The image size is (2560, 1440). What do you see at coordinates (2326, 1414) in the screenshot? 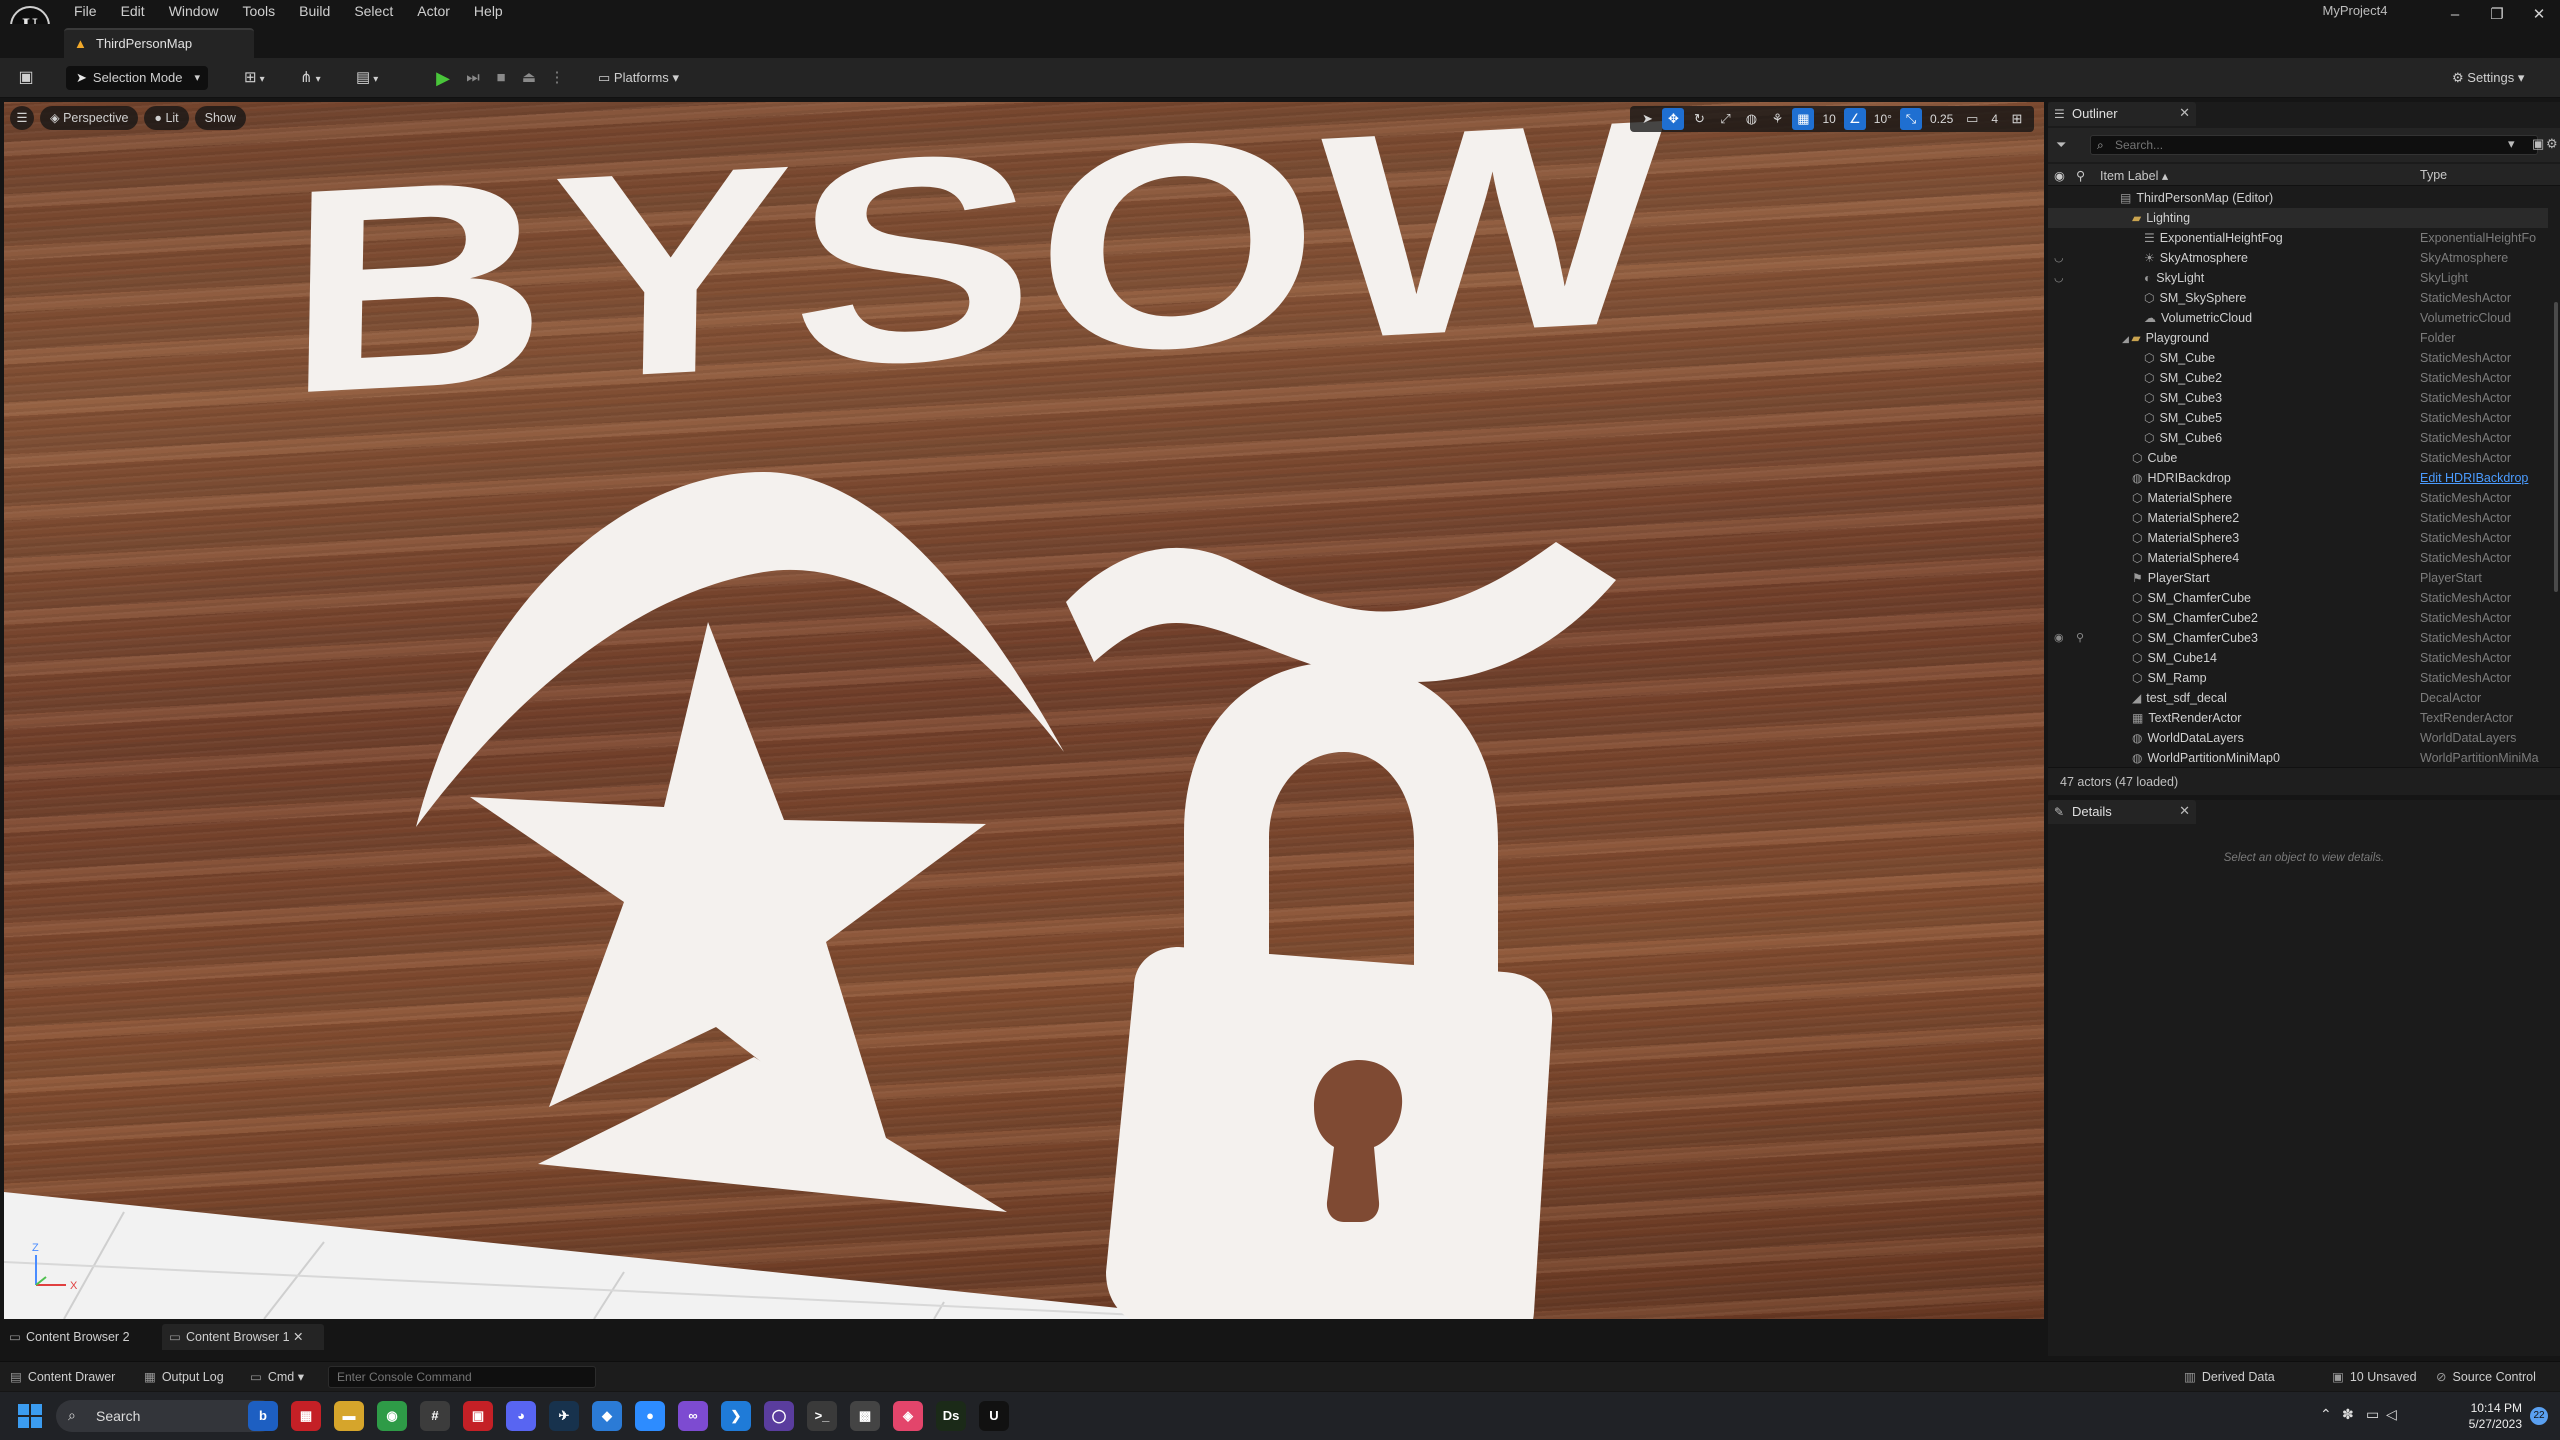
I see `chevron-up-icon: ⌃` at bounding box center [2326, 1414].